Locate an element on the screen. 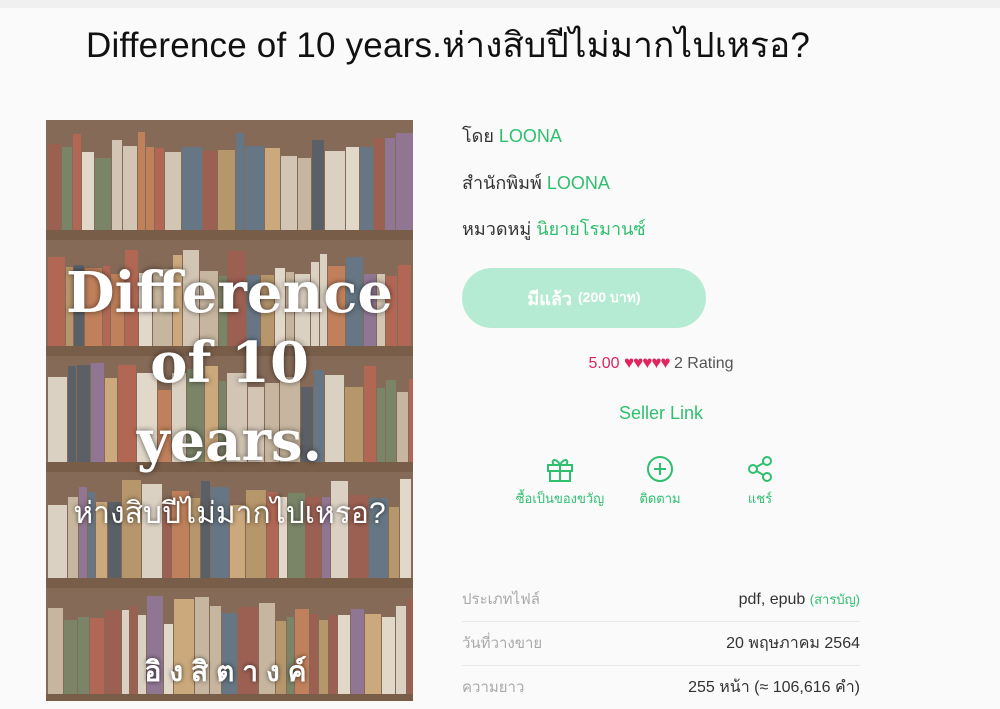 The height and width of the screenshot is (709, 1000). plus-circle-icon is located at coordinates (660, 469).